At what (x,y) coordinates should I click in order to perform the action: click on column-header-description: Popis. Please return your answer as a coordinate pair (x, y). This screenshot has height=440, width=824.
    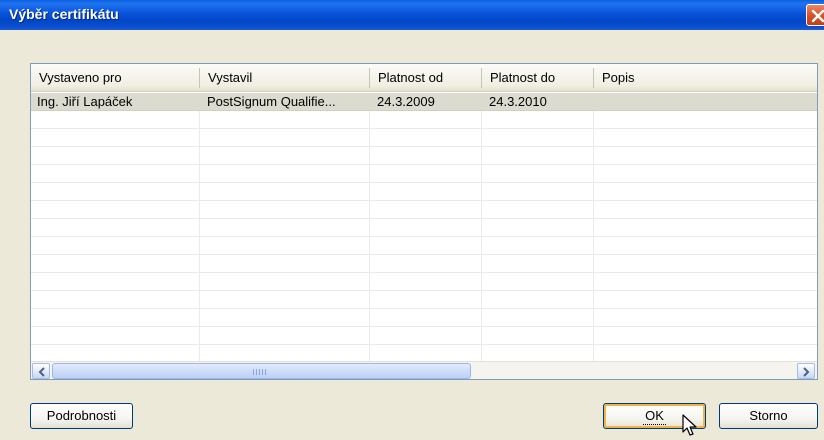
    Looking at the image, I should click on (704, 78).